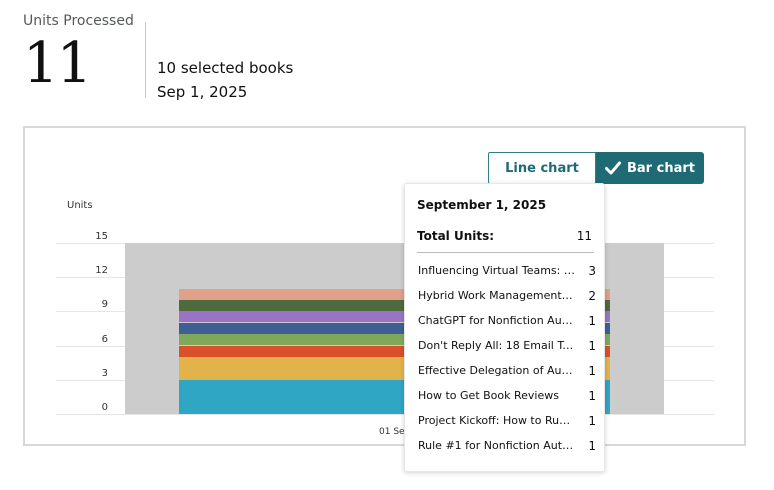  I want to click on line-chart-button: Line chart, so click(542, 168).